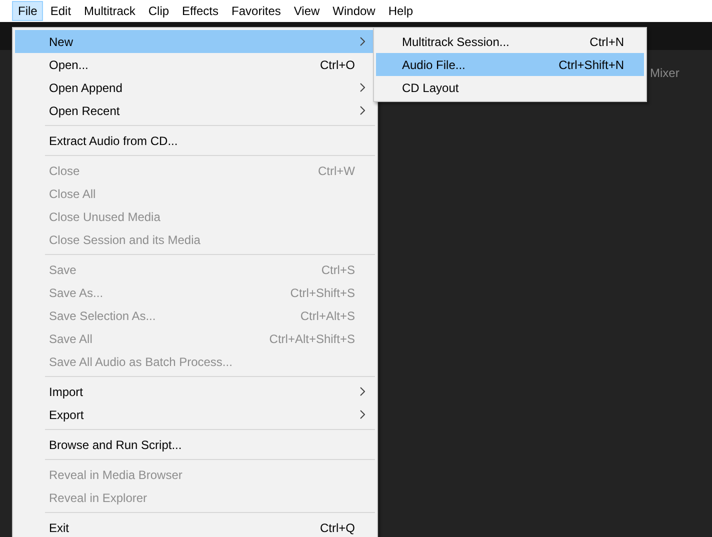 This screenshot has width=712, height=537. I want to click on menu-item: Multitrack Session... Ctrl+N, so click(510, 41).